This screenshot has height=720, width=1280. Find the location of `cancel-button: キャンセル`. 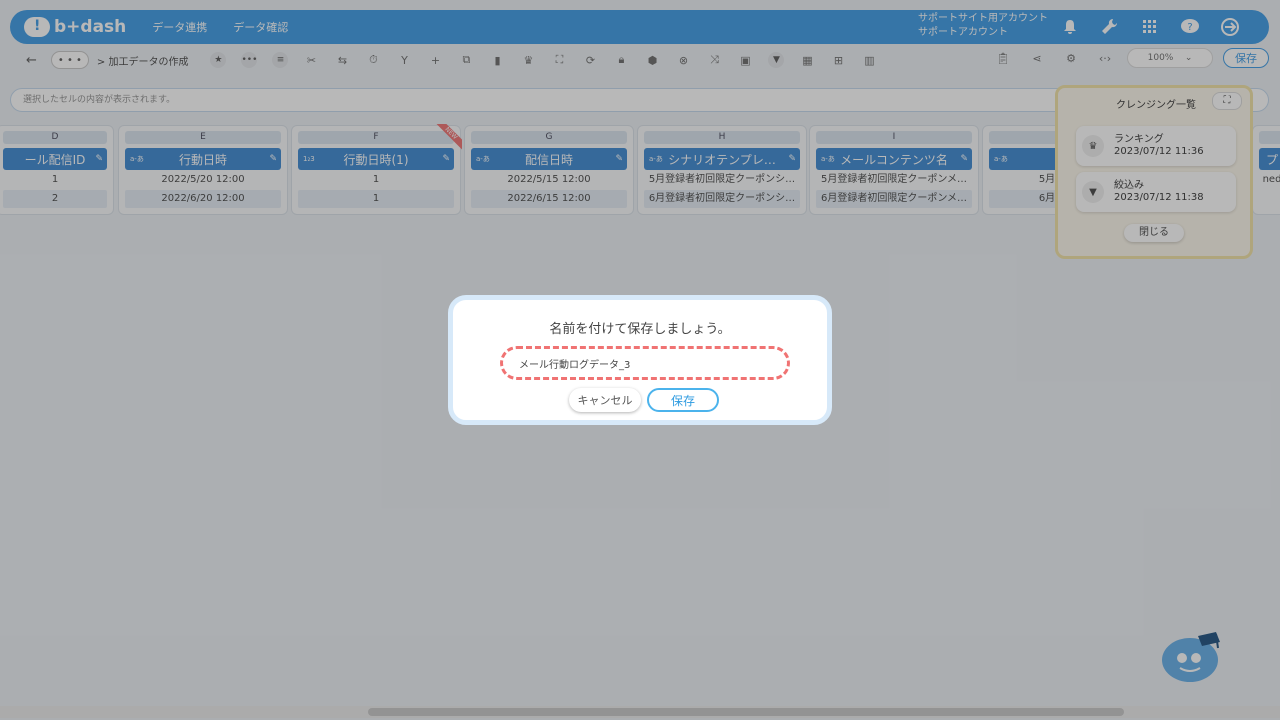

cancel-button: キャンセル is located at coordinates (605, 400).